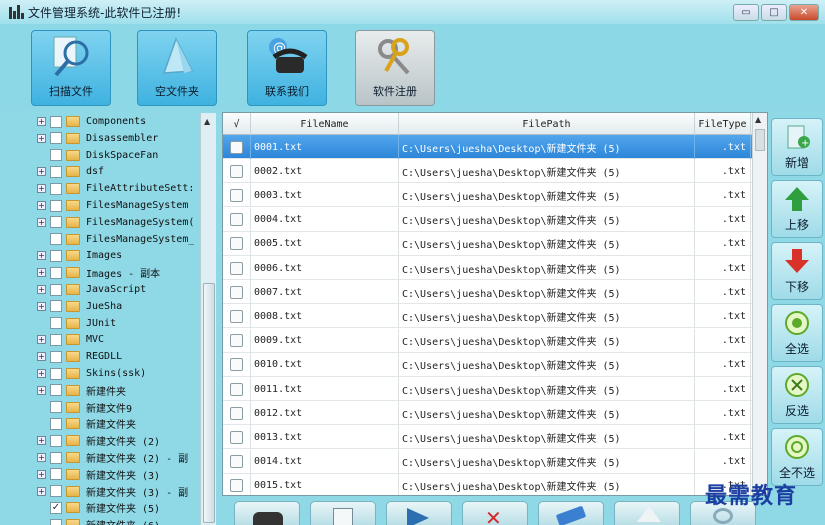 The width and height of the screenshot is (825, 525). Describe the element at coordinates (117, 255) in the screenshot. I see `tree-item: + Images` at that location.